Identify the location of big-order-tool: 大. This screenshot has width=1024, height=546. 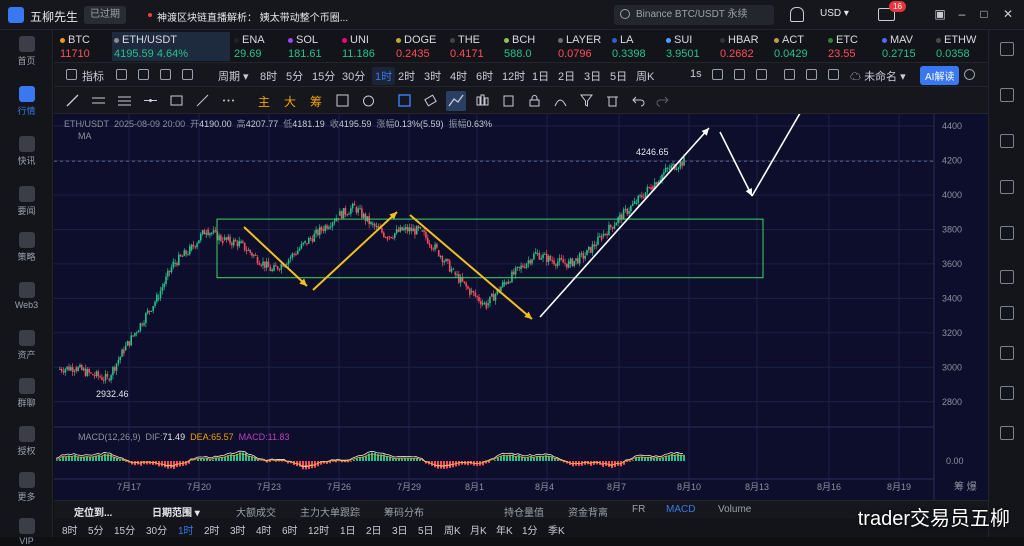
(290, 101).